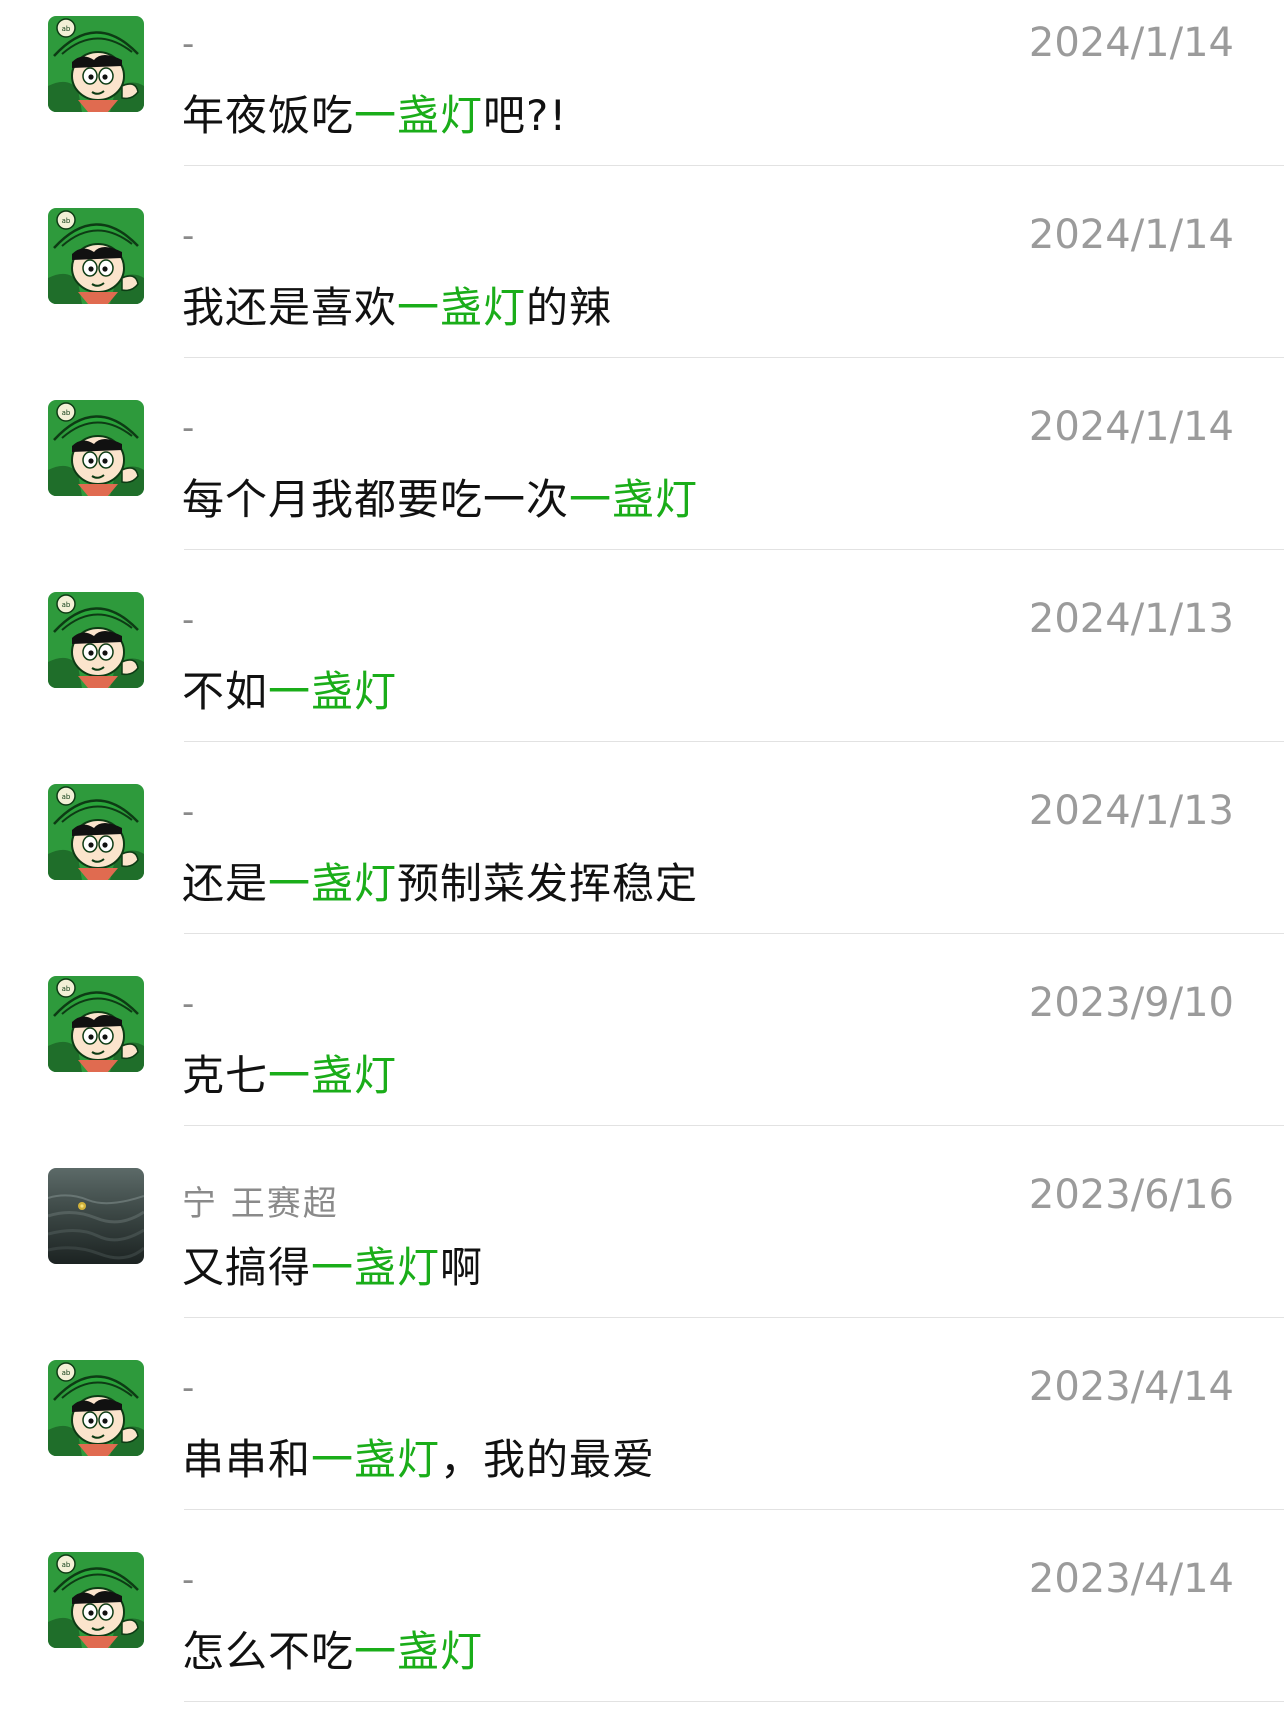 The image size is (1284, 1728). What do you see at coordinates (525, 115) in the screenshot?
I see `message-text-after: 吧?!` at bounding box center [525, 115].